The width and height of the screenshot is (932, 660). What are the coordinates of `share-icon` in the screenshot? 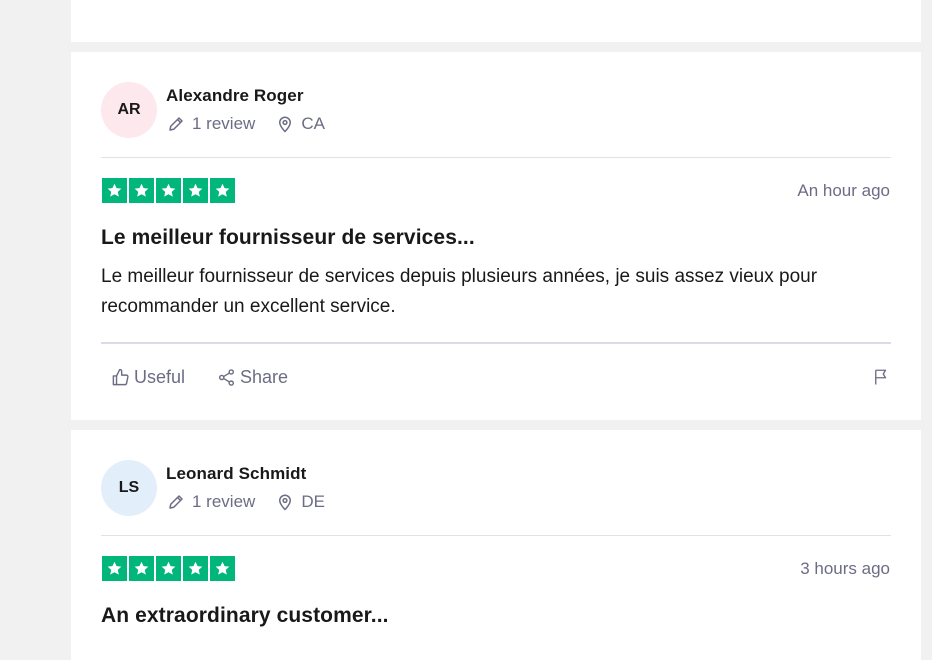 It's located at (226, 378).